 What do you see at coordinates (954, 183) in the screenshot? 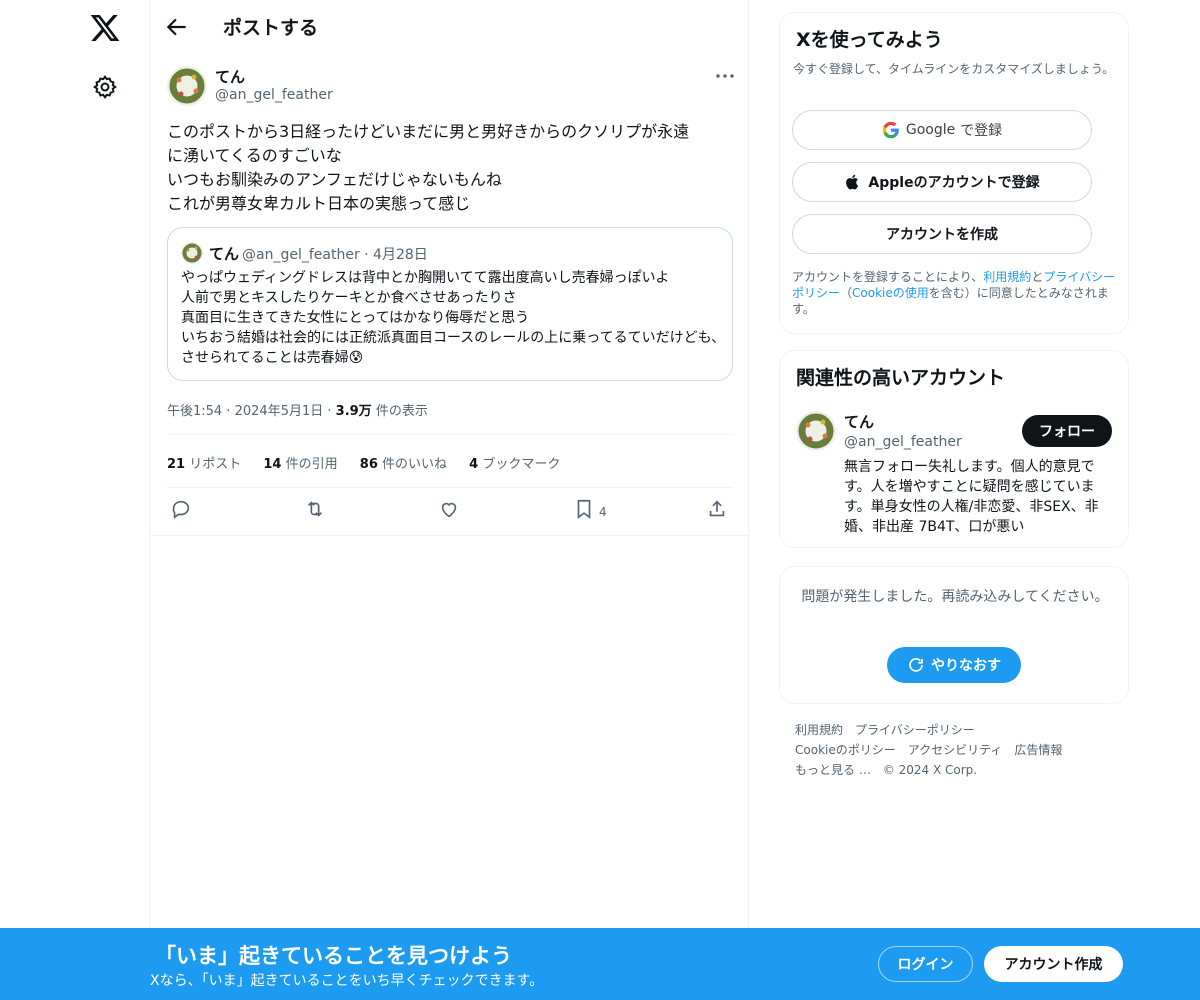
I see `apple-signup-label: Appleのアカウントで登録` at bounding box center [954, 183].